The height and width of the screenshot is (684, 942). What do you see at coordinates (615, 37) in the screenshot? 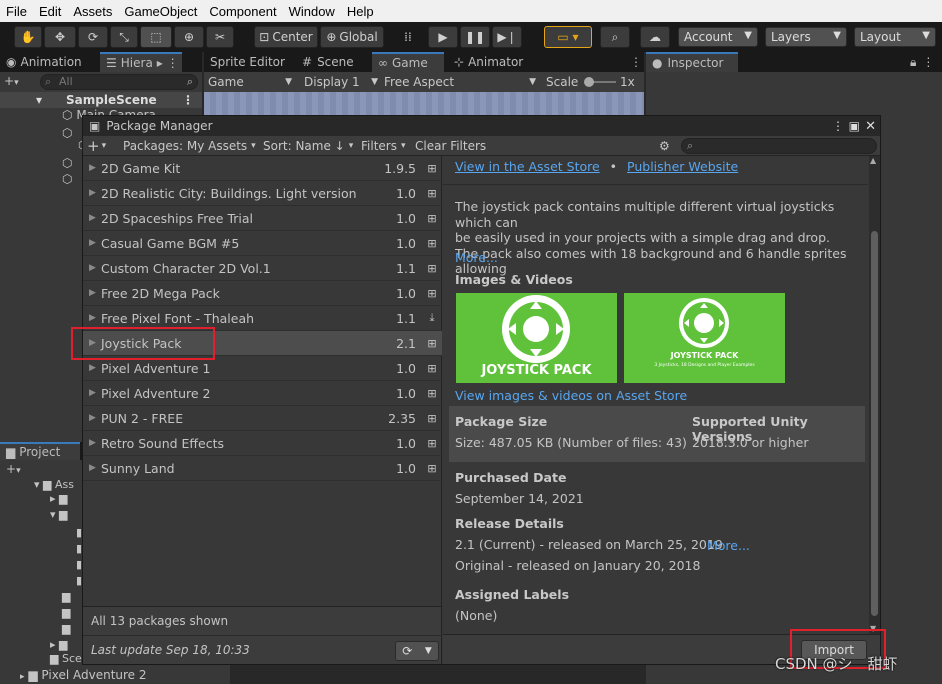
I see `search-button: ⌕` at bounding box center [615, 37].